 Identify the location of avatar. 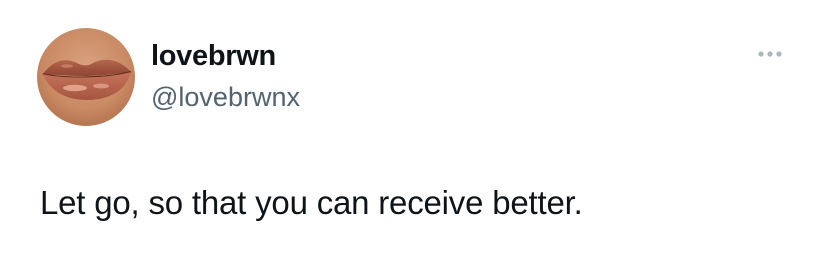
(86, 77).